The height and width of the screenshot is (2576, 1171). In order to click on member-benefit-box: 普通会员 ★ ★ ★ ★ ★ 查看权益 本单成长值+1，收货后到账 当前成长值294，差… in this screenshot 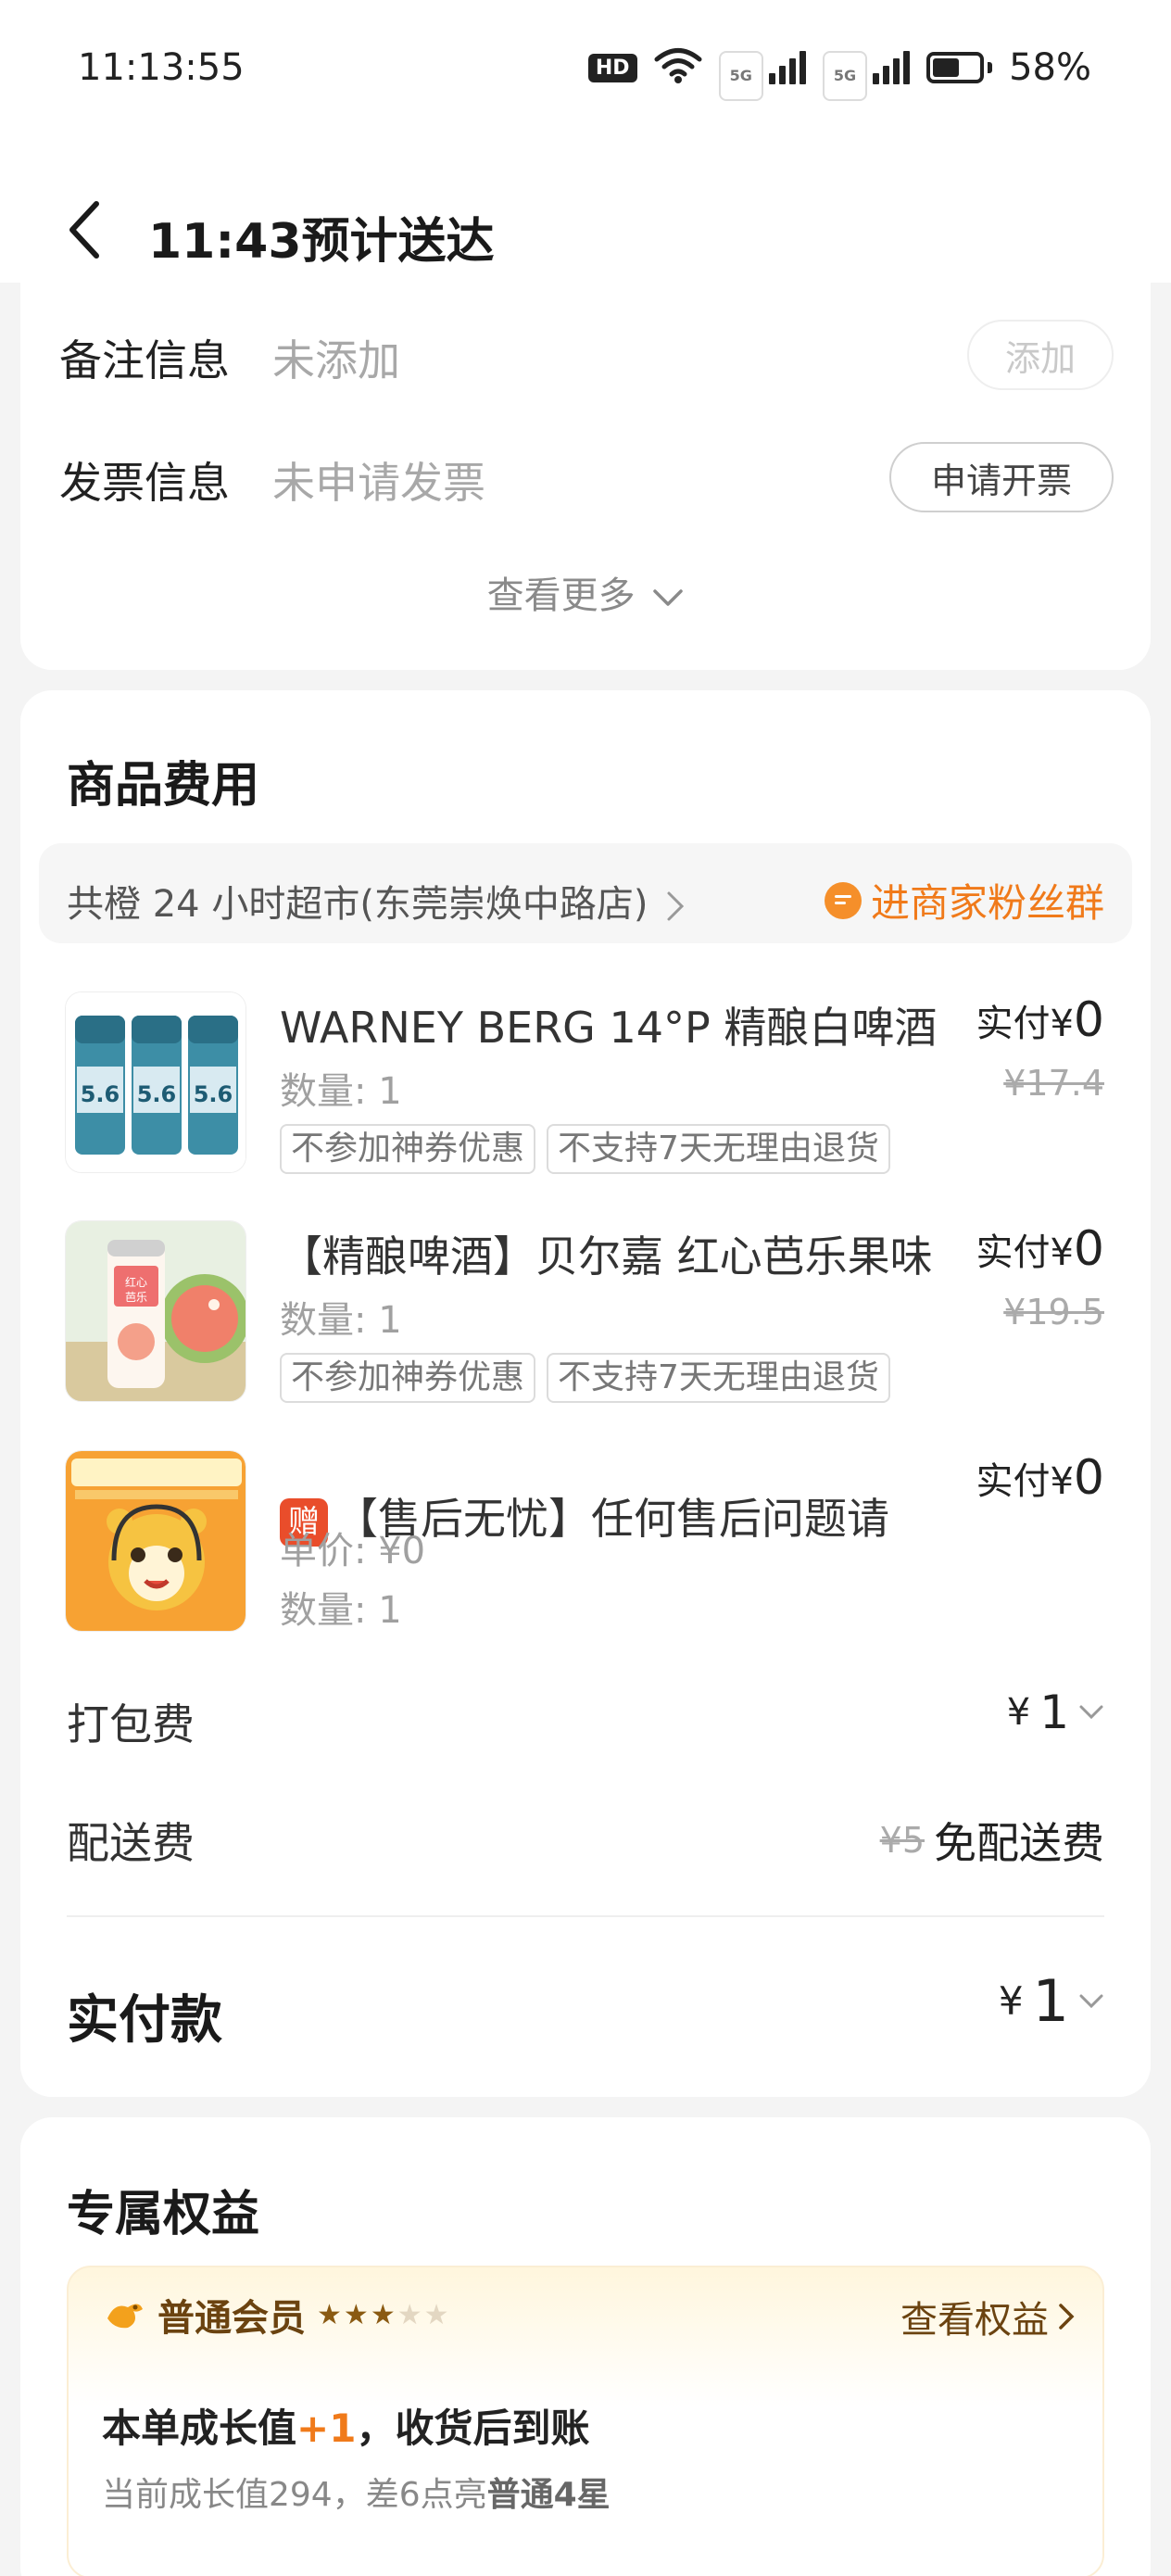, I will do `click(585, 2421)`.